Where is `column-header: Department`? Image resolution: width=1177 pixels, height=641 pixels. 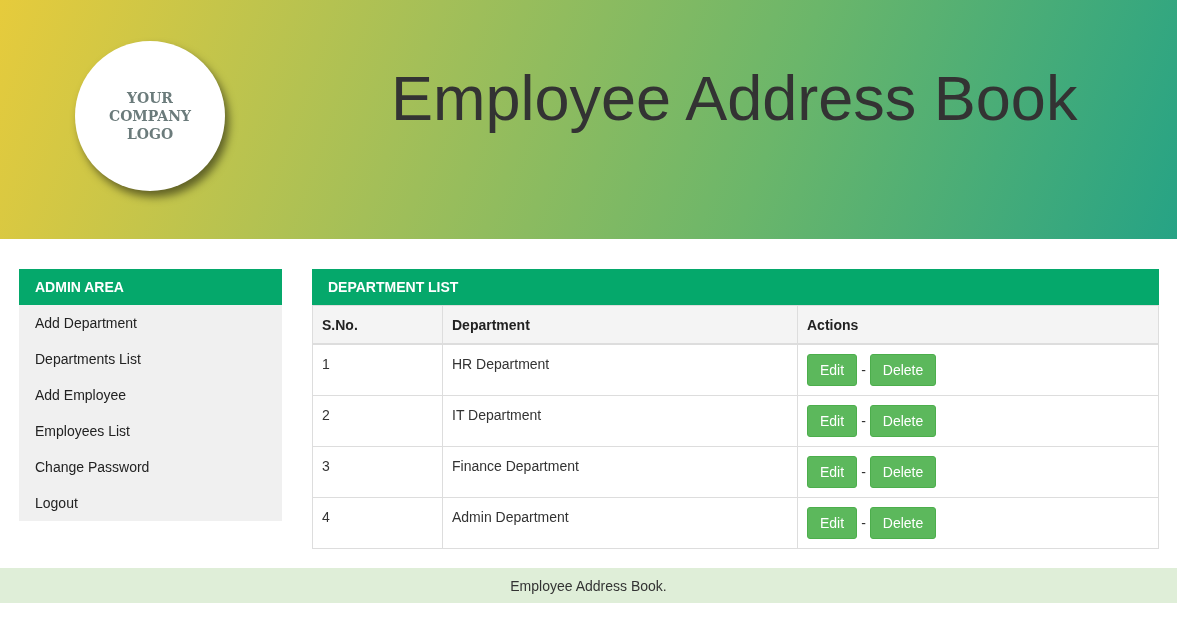
column-header: Department is located at coordinates (620, 324).